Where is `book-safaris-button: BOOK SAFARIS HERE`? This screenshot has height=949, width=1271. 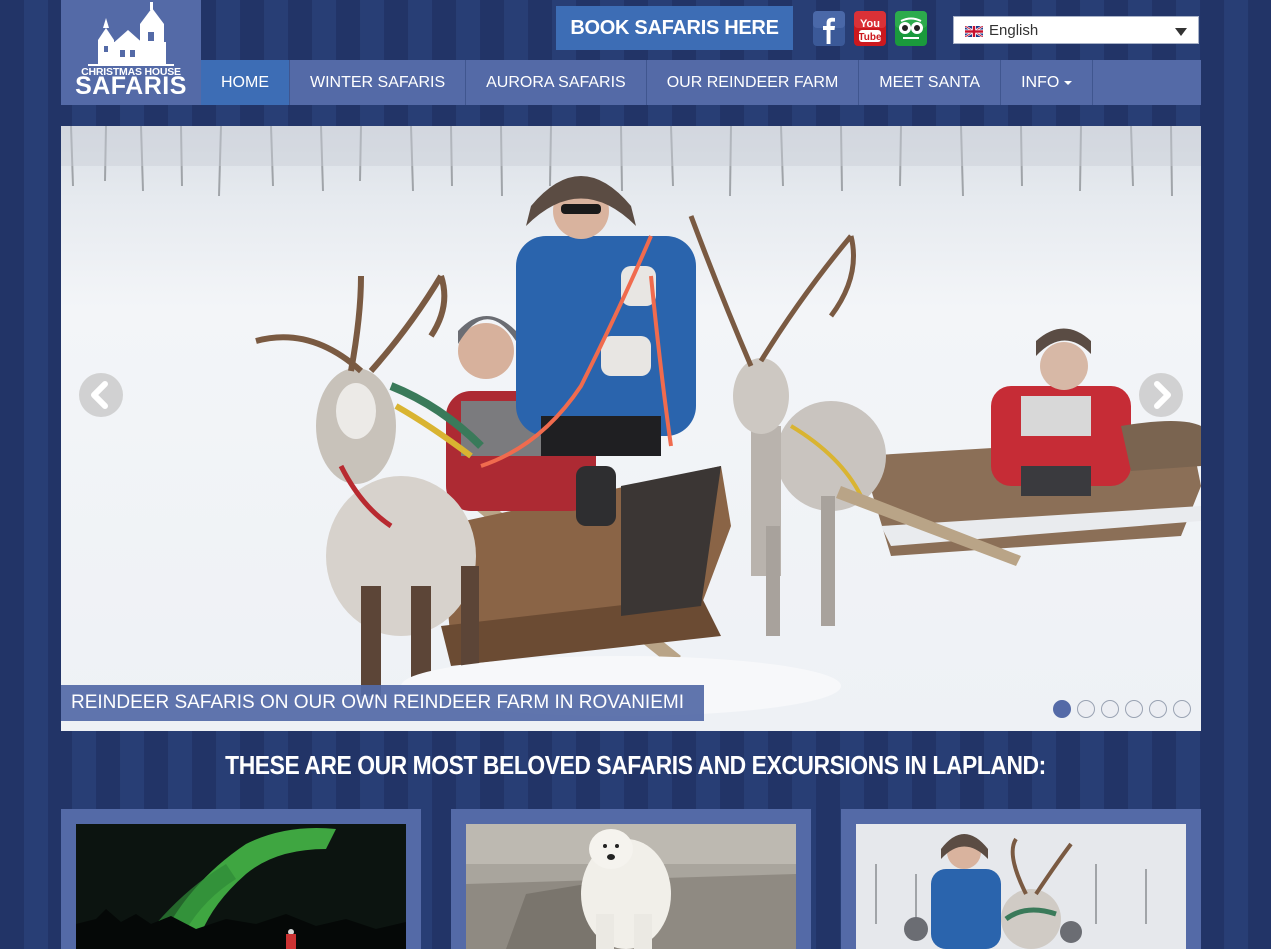
book-safaris-button: BOOK SAFARIS HERE is located at coordinates (674, 28).